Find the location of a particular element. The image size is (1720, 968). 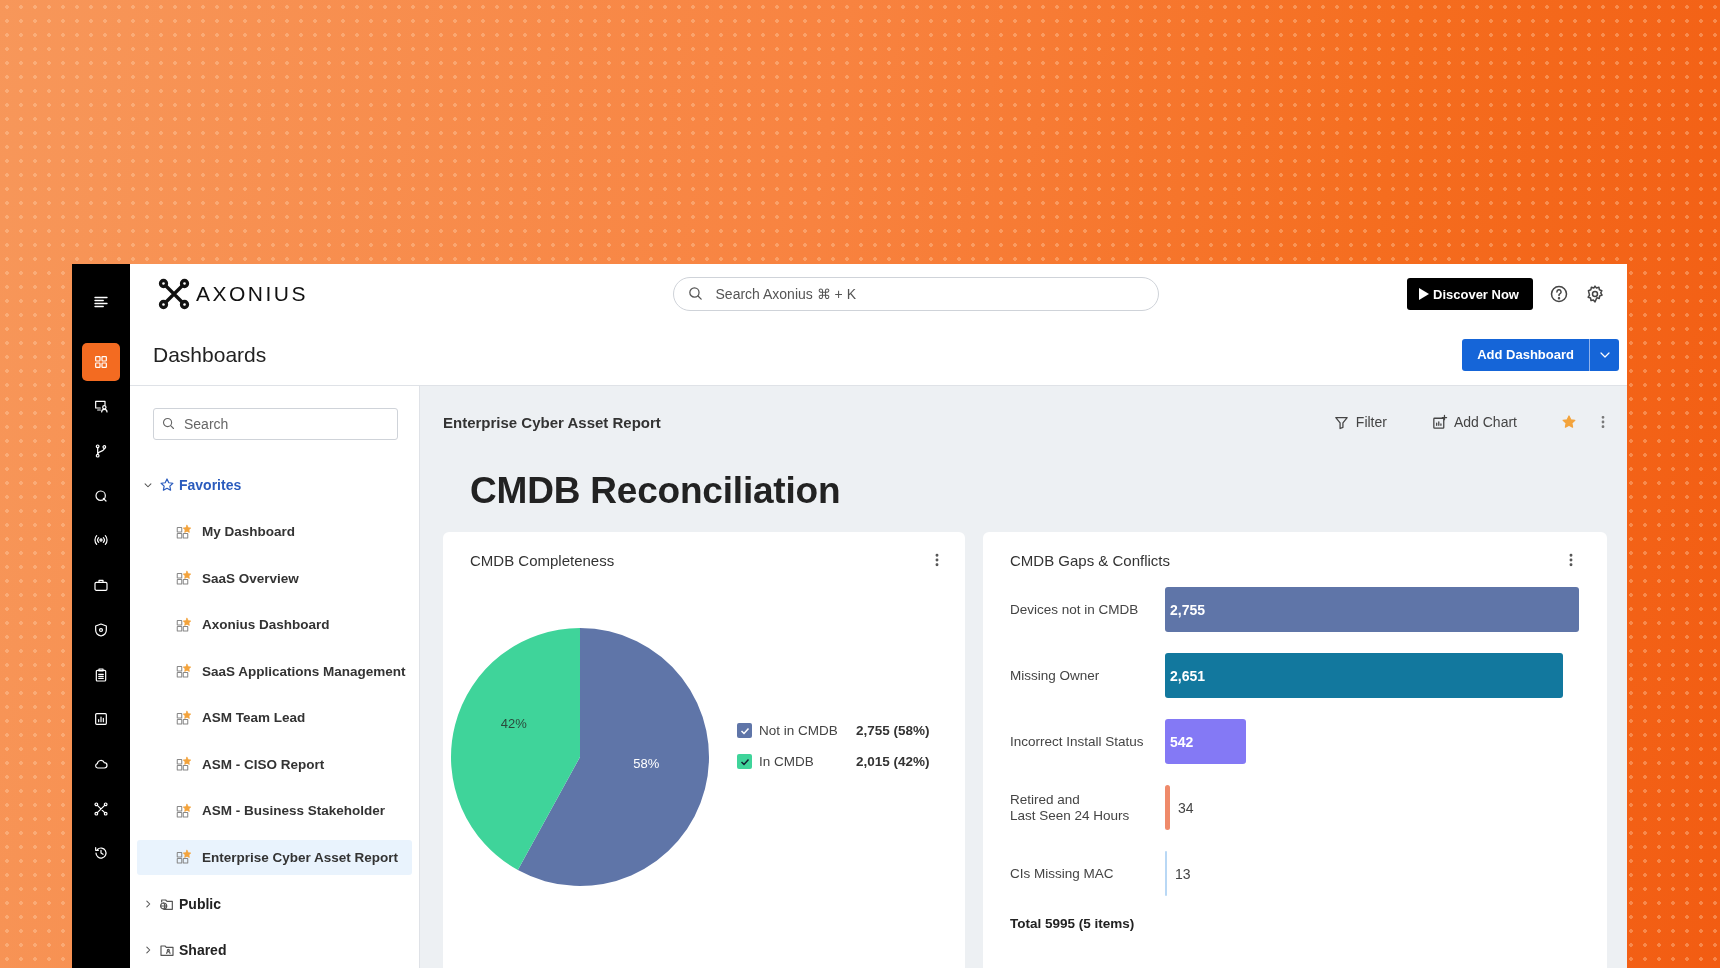

legend-label: In CMDB is located at coordinates (787, 761).